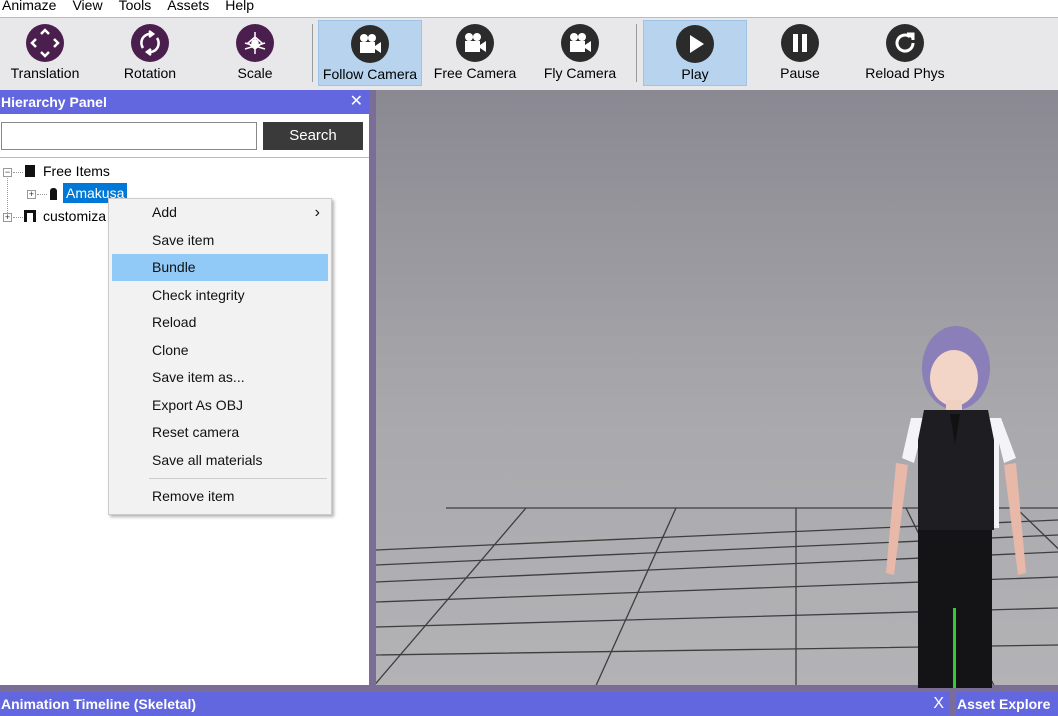  I want to click on reload-icon, so click(905, 43).